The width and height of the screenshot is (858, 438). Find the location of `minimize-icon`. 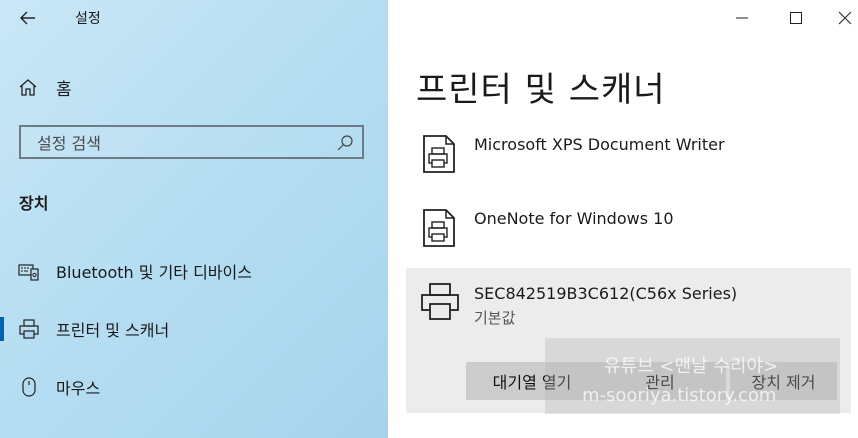

minimize-icon is located at coordinates (742, 18).